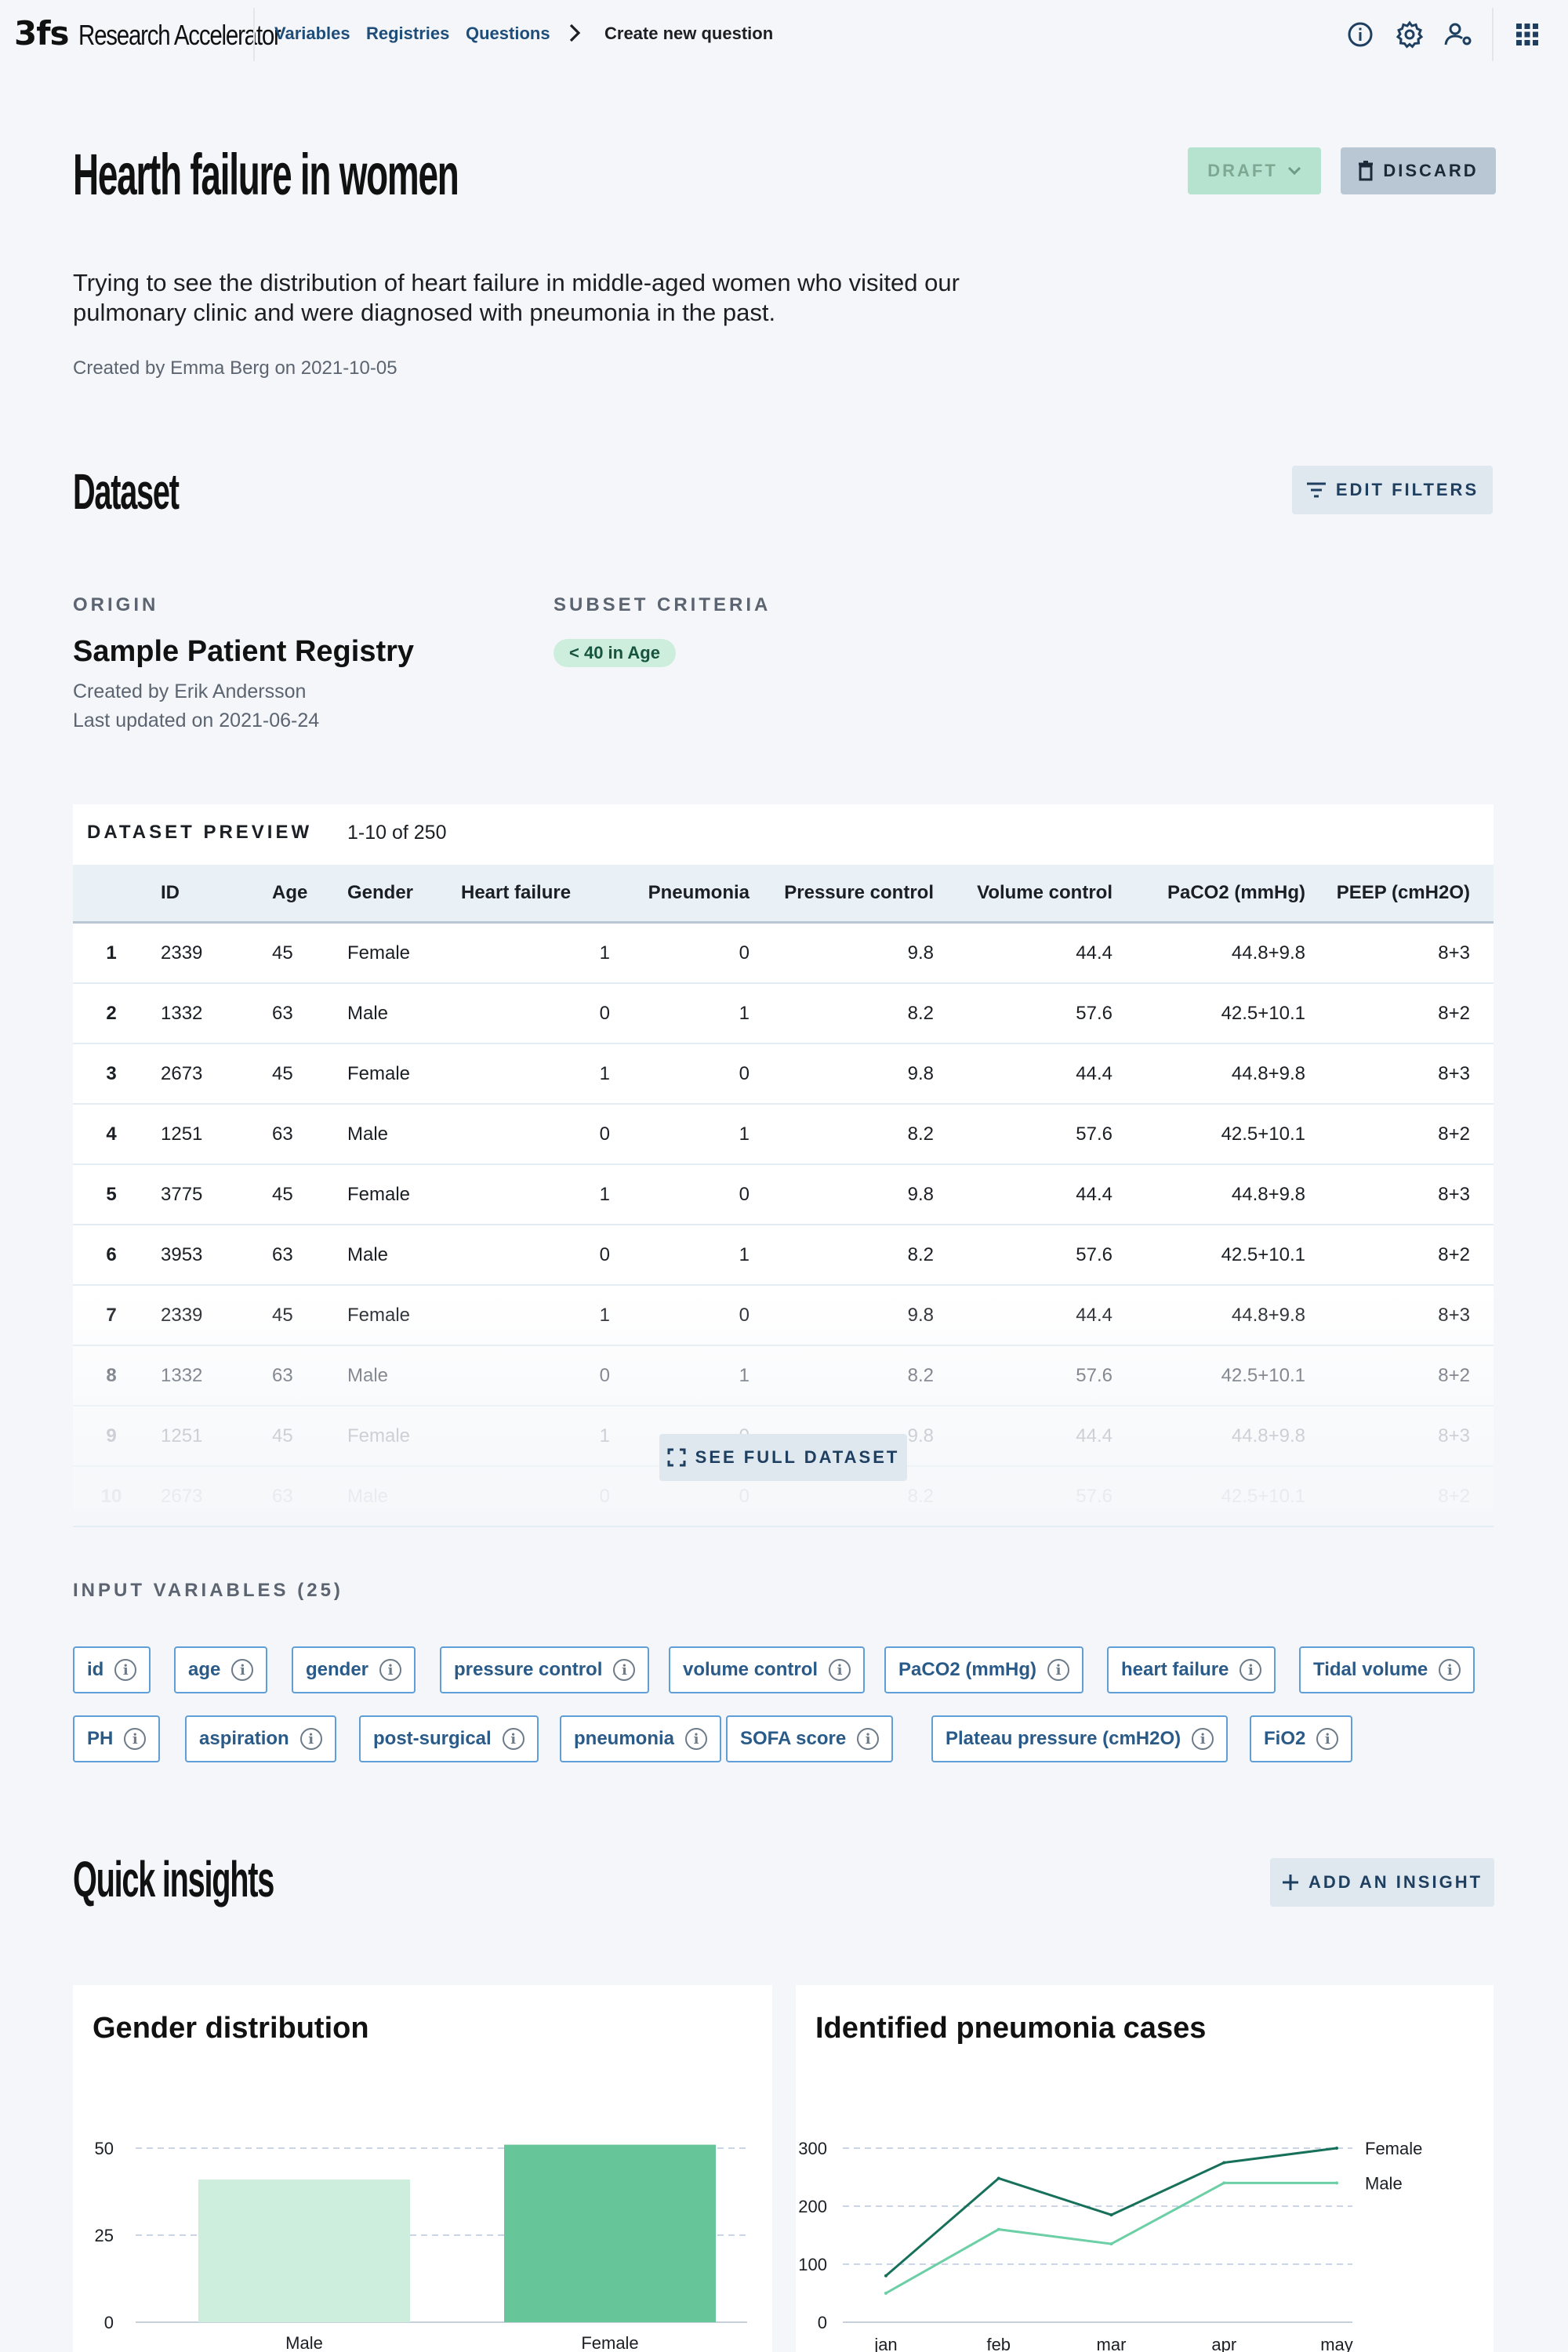 The image size is (1568, 2352). Describe the element at coordinates (783, 1013) in the screenshot. I see `table-row: 2 1332 63 Male 0 1 8.2 57.6 42.5+10.1 8+2` at that location.